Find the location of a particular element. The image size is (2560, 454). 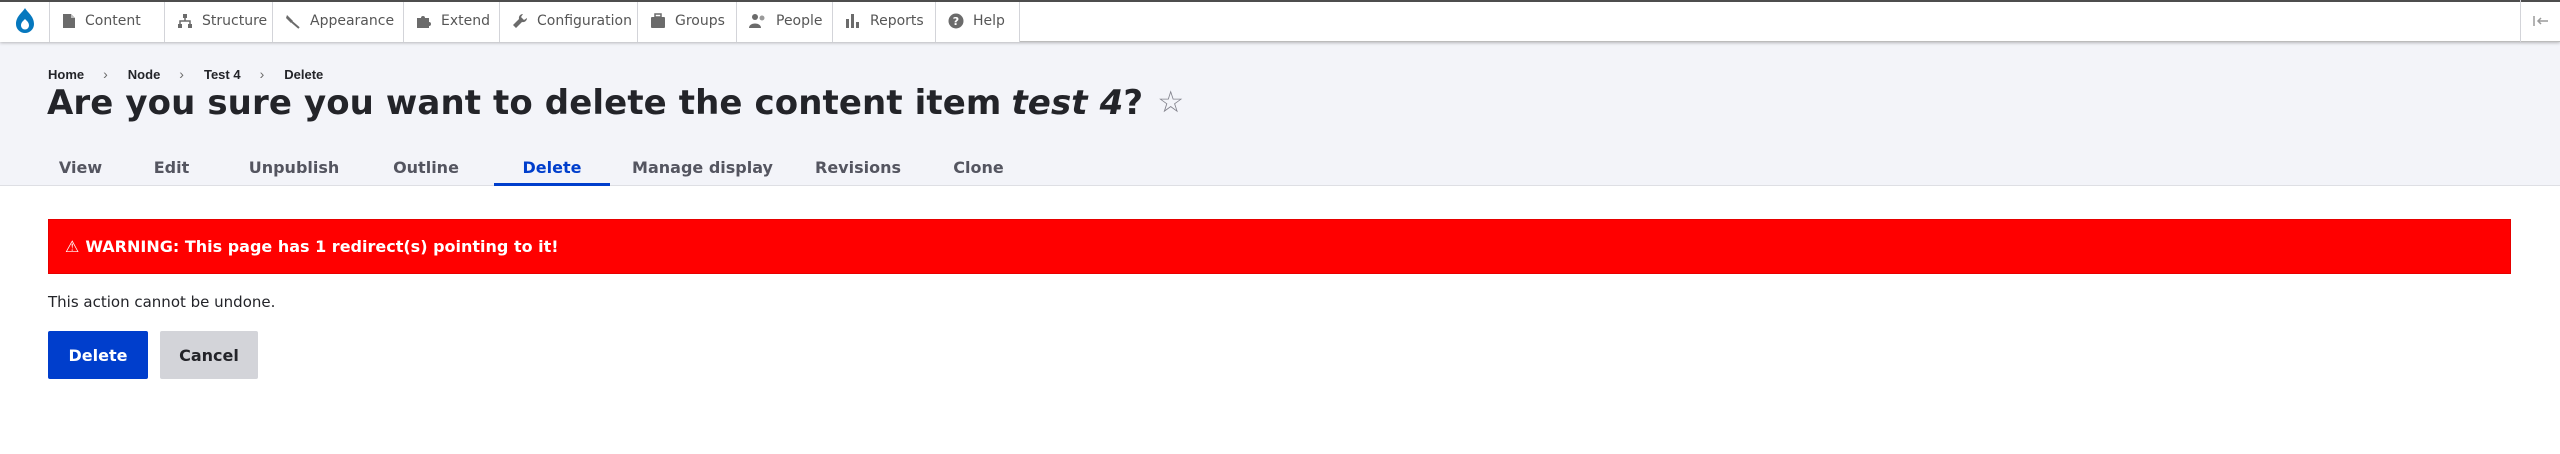

page-title-suffix: ? is located at coordinates (1133, 103).